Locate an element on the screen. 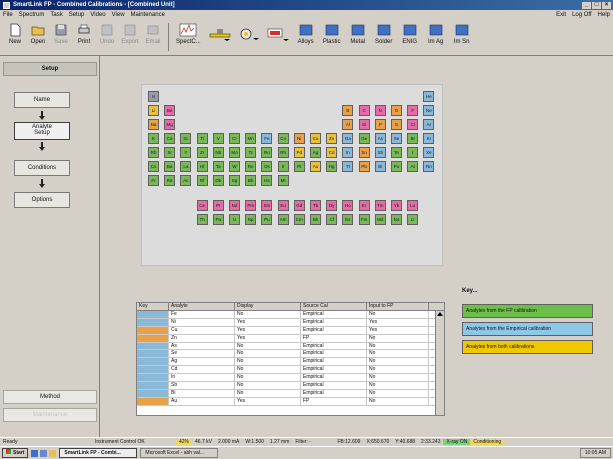 This screenshot has height=459, width=613. table-row: In No Empirical No is located at coordinates (290, 378).